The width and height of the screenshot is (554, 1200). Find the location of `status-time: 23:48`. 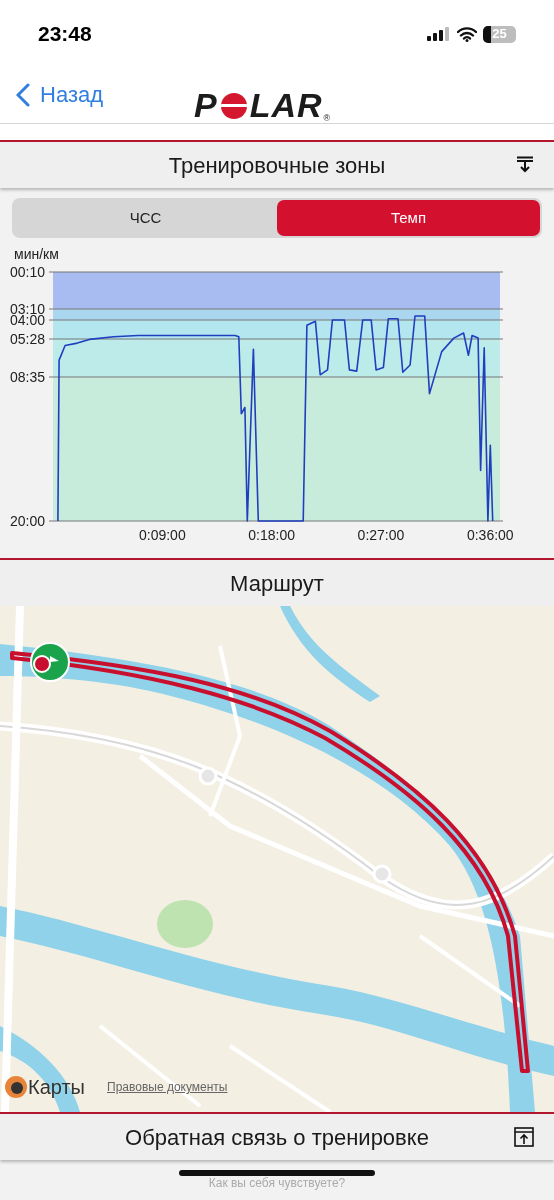

status-time: 23:48 is located at coordinates (65, 34).